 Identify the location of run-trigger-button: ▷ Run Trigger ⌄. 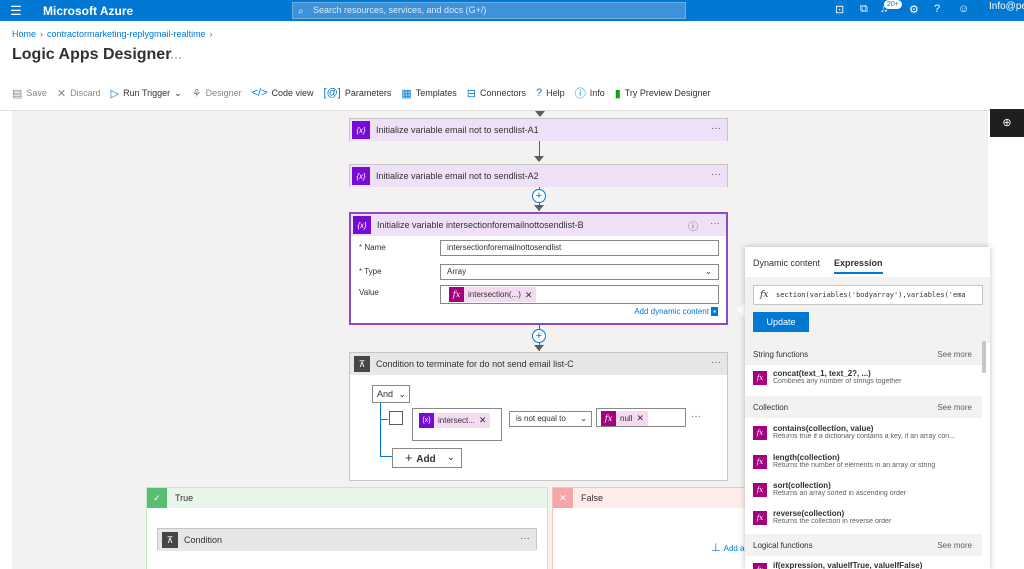
(146, 93).